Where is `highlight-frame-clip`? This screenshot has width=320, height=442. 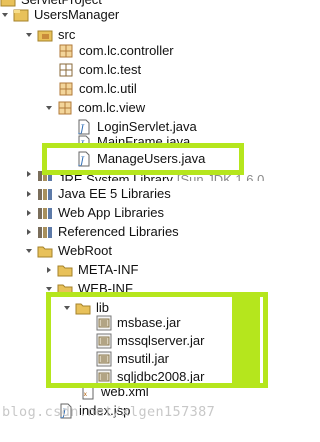
highlight-frame-clip is located at coordinates (246, 340).